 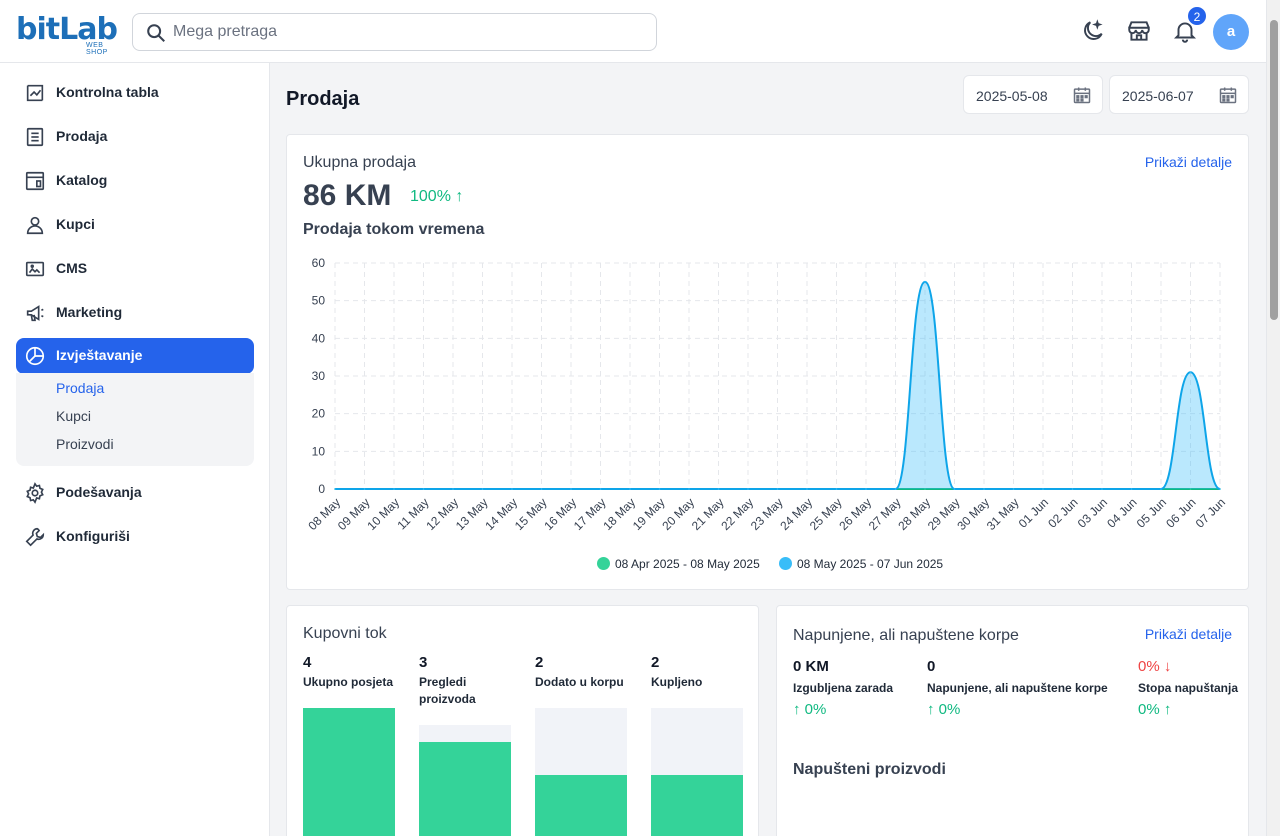 What do you see at coordinates (1273, 418) in the screenshot?
I see `page-scrollbar` at bounding box center [1273, 418].